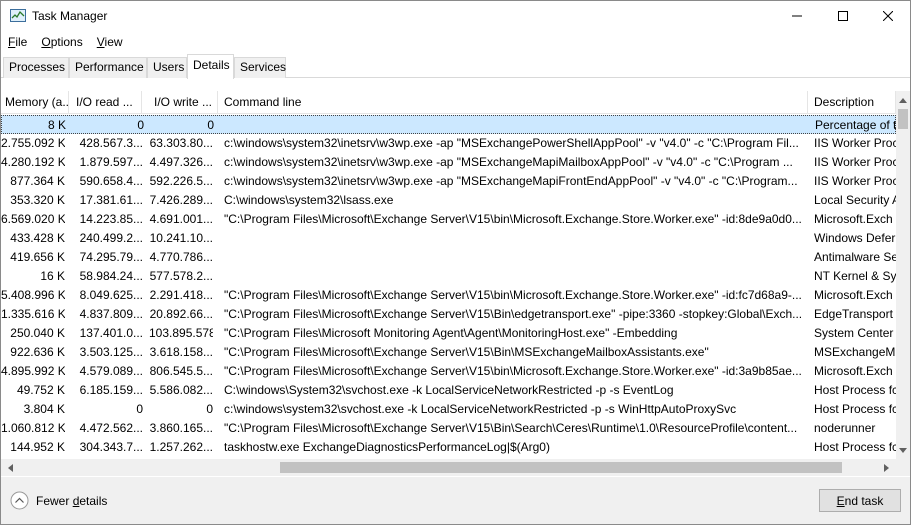  I want to click on memory-cell: 144.952 K, so click(37, 447).